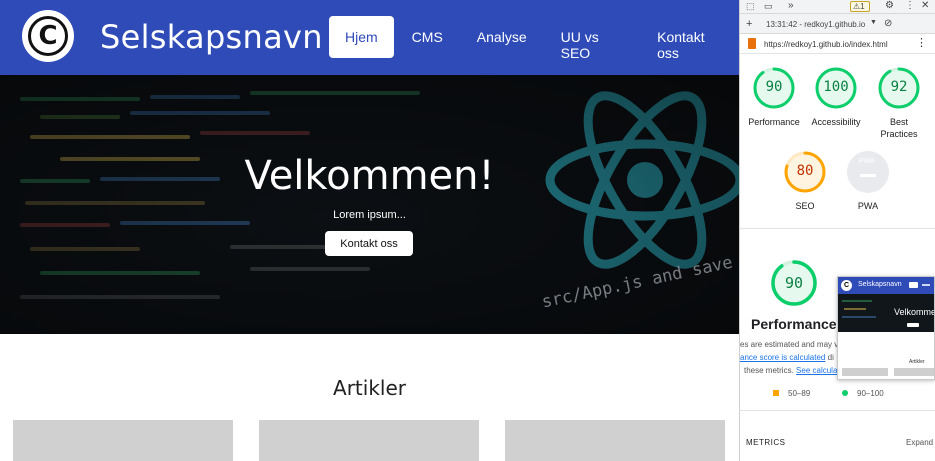 This screenshot has height=461, width=935. What do you see at coordinates (846, 285) in the screenshot?
I see `thumb-logo-letter: C` at bounding box center [846, 285].